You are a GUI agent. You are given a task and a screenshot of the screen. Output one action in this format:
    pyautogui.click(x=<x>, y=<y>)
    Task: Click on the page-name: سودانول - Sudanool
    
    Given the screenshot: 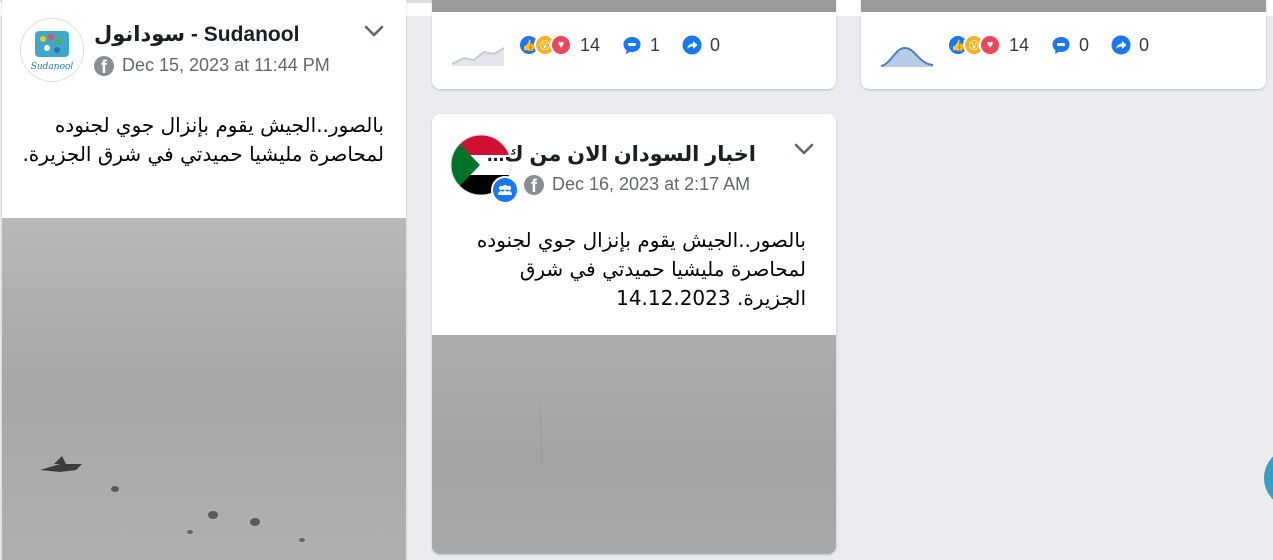 What is the action you would take?
    pyautogui.click(x=196, y=34)
    